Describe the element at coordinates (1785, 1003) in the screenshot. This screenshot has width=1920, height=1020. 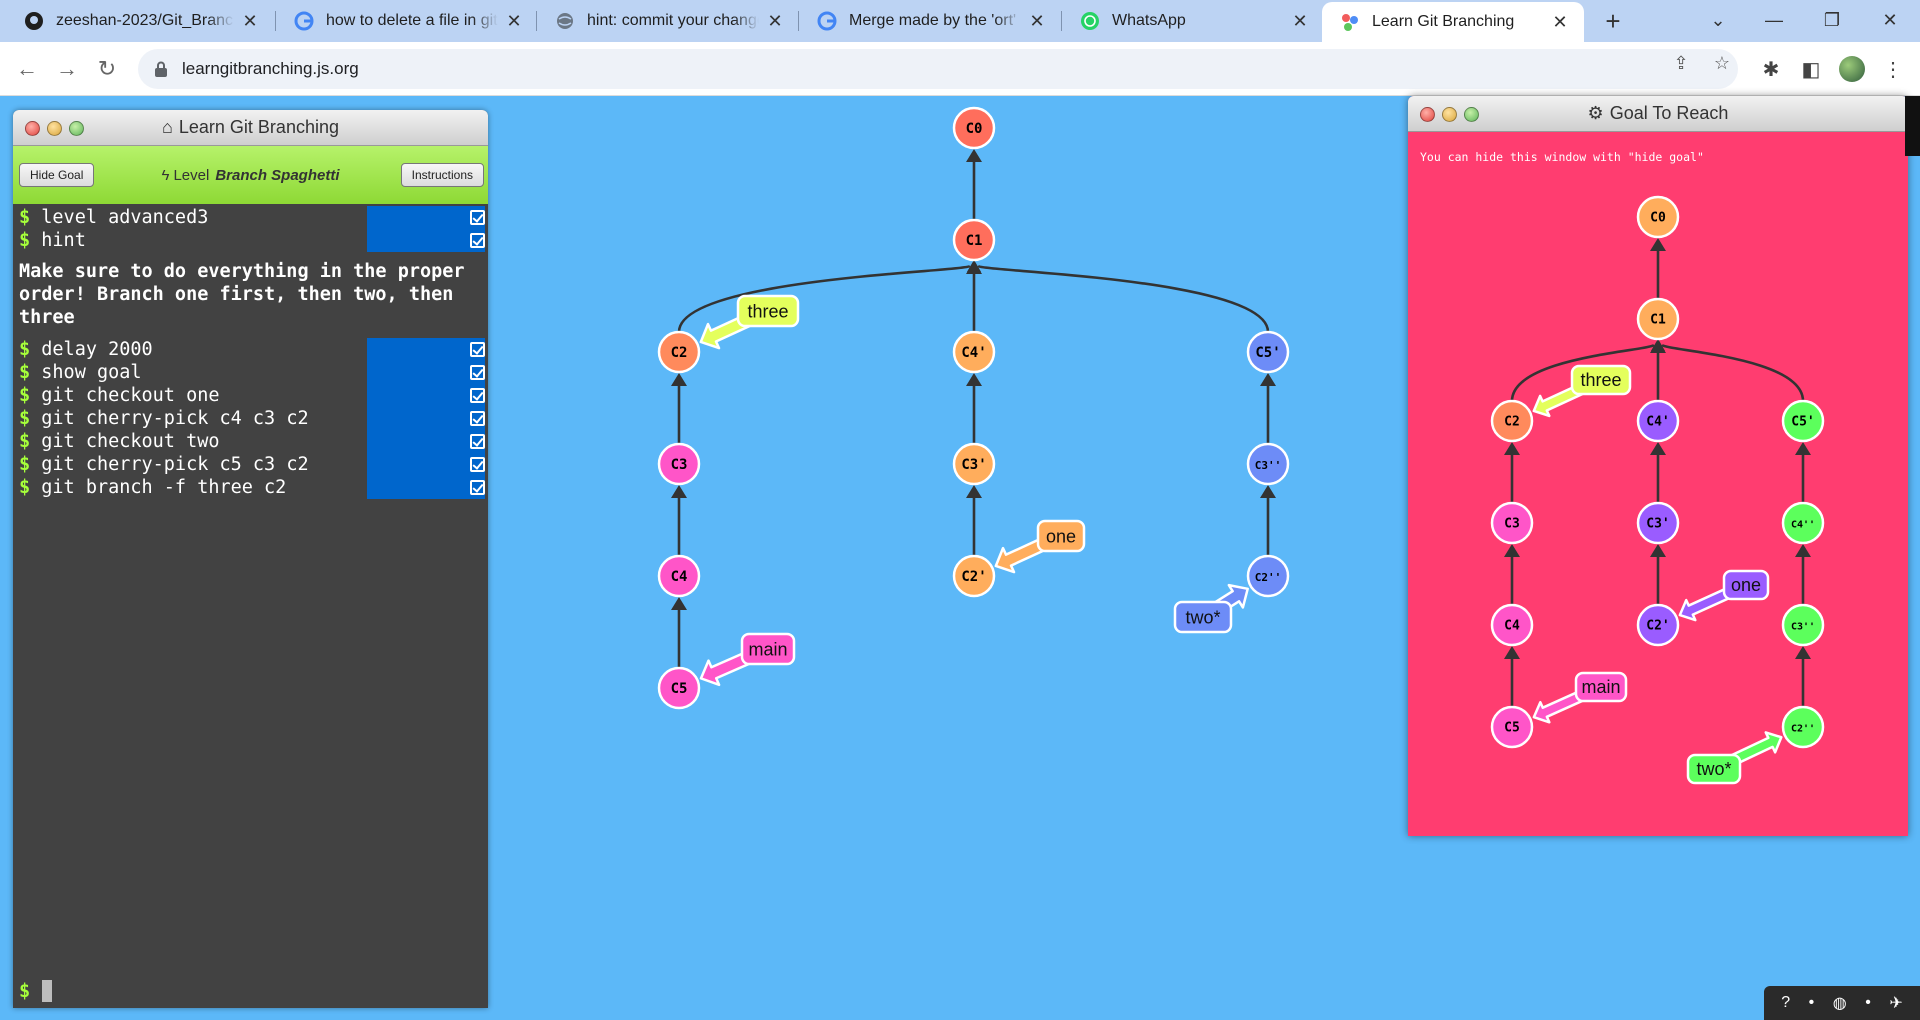
I see `help-icon: ?` at that location.